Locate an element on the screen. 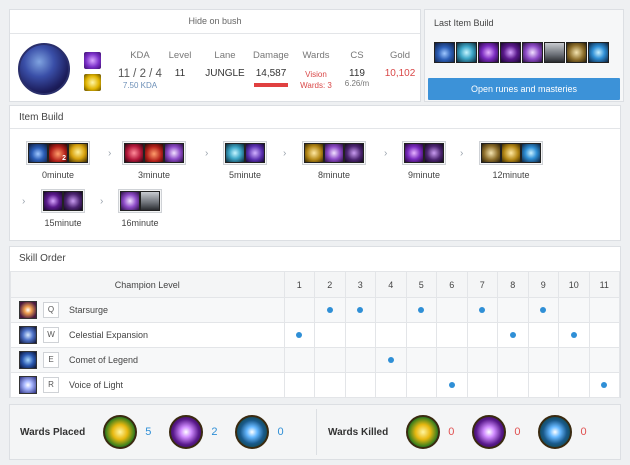  trinket-icon is located at coordinates (78, 153).